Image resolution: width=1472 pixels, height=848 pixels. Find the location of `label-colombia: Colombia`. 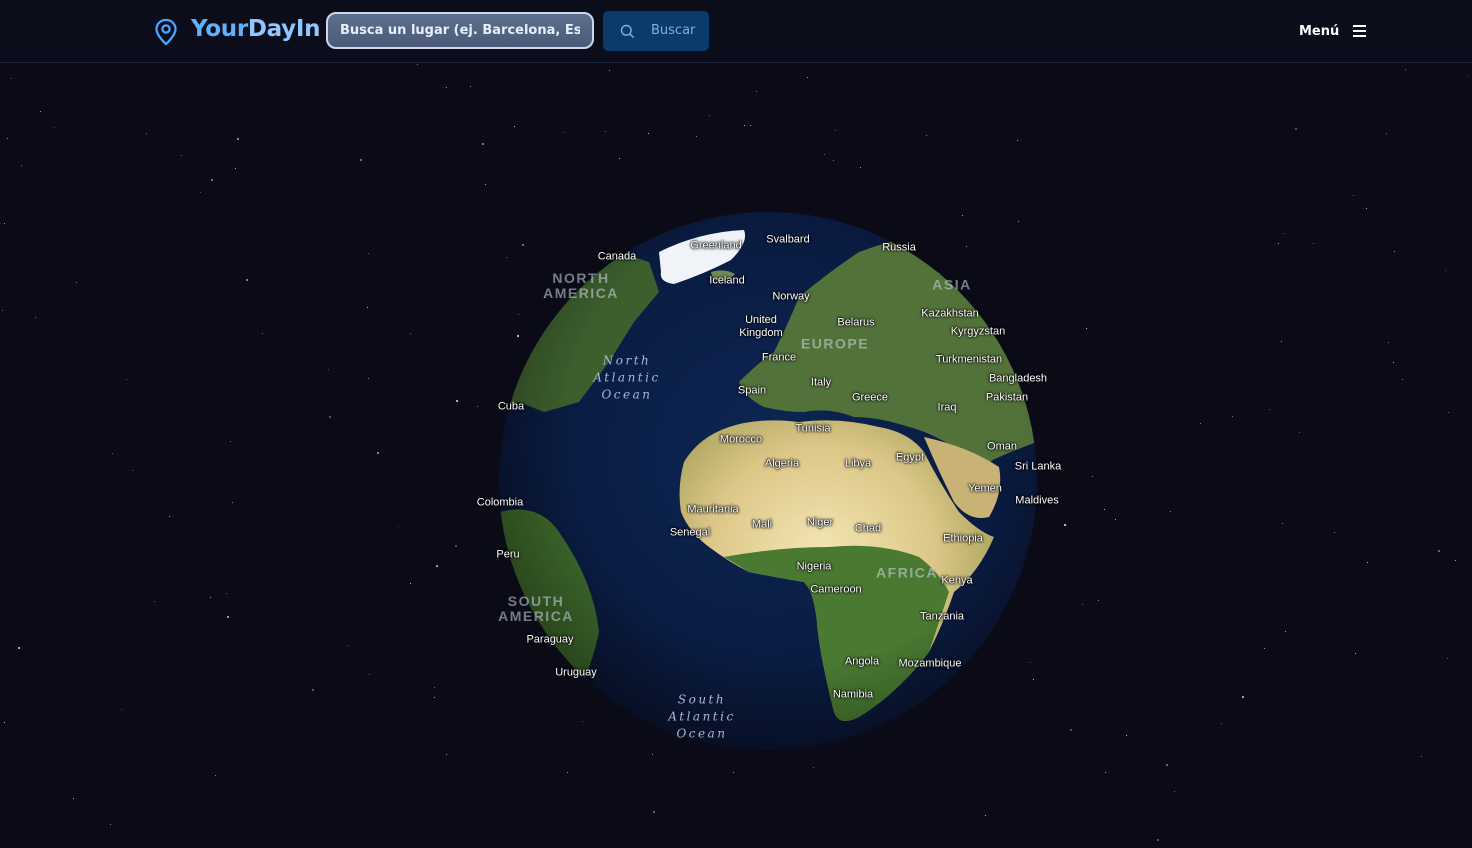

label-colombia: Colombia is located at coordinates (500, 502).